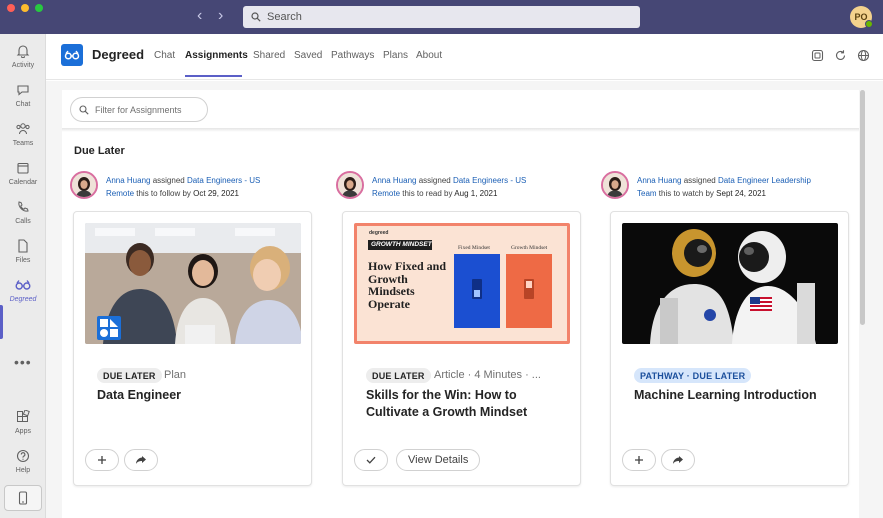 The width and height of the screenshot is (883, 518). What do you see at coordinates (23, 90) in the screenshot?
I see `chat-bubble-icon` at bounding box center [23, 90].